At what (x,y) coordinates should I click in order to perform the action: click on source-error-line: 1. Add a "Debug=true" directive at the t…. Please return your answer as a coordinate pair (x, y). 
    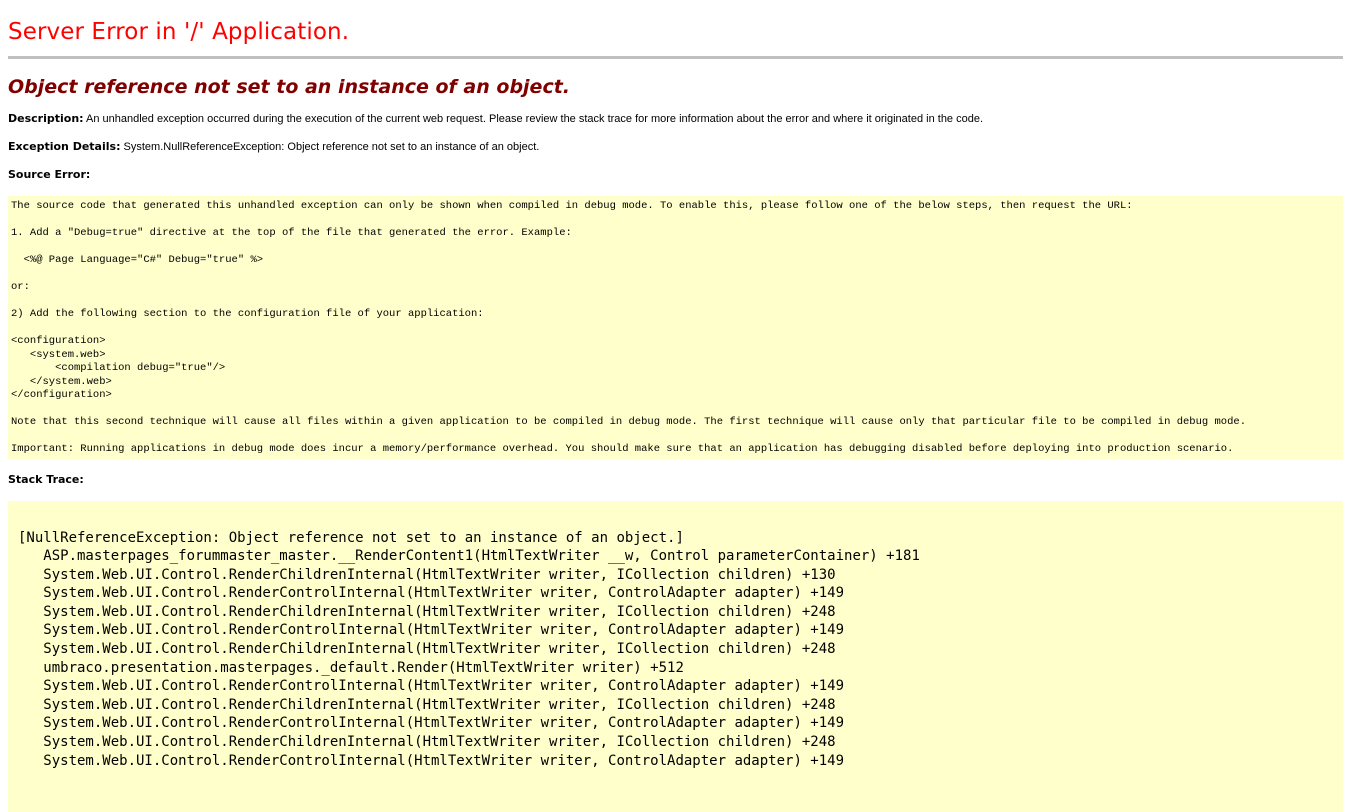
    Looking at the image, I should click on (291, 233).